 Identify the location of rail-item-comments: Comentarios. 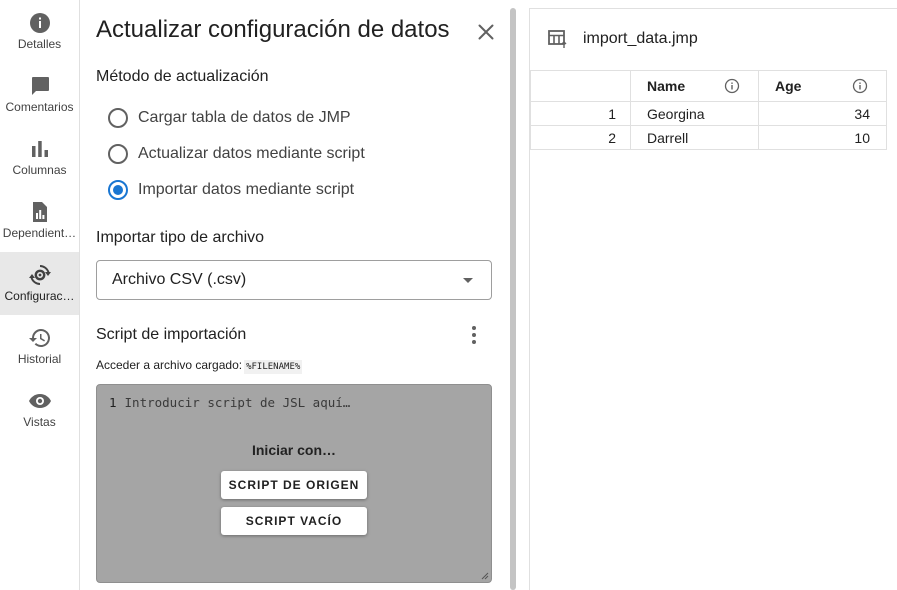
(39, 94).